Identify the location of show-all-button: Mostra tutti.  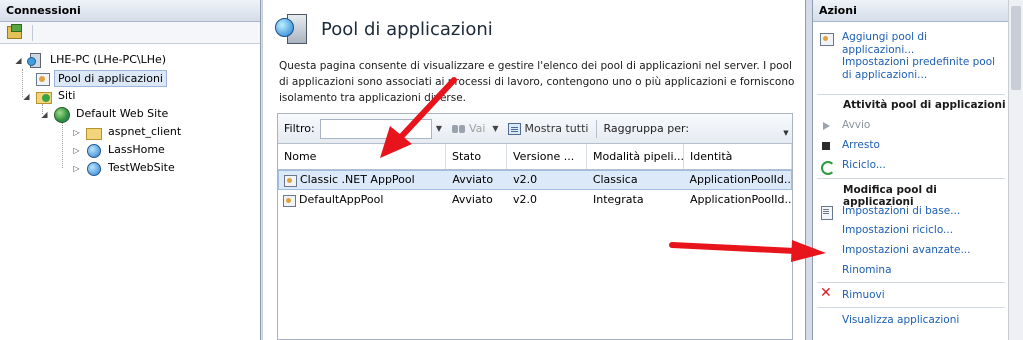
(548, 128).